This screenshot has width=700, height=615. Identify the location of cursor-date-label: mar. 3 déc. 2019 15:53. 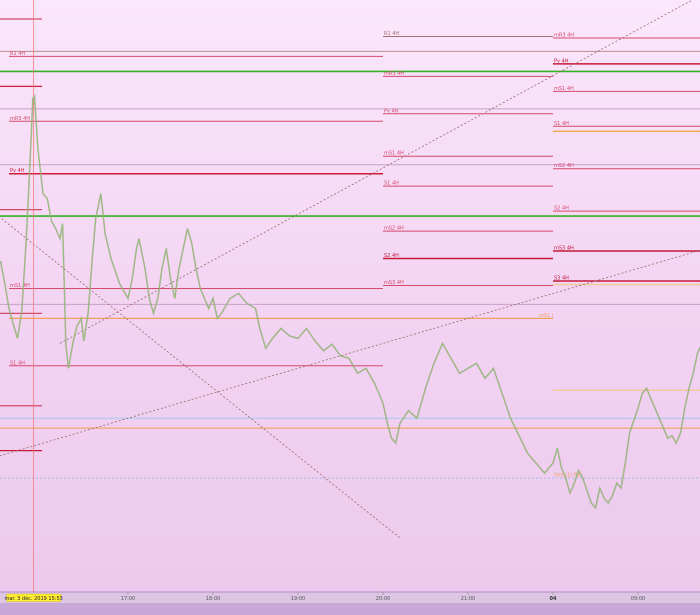
(33, 598).